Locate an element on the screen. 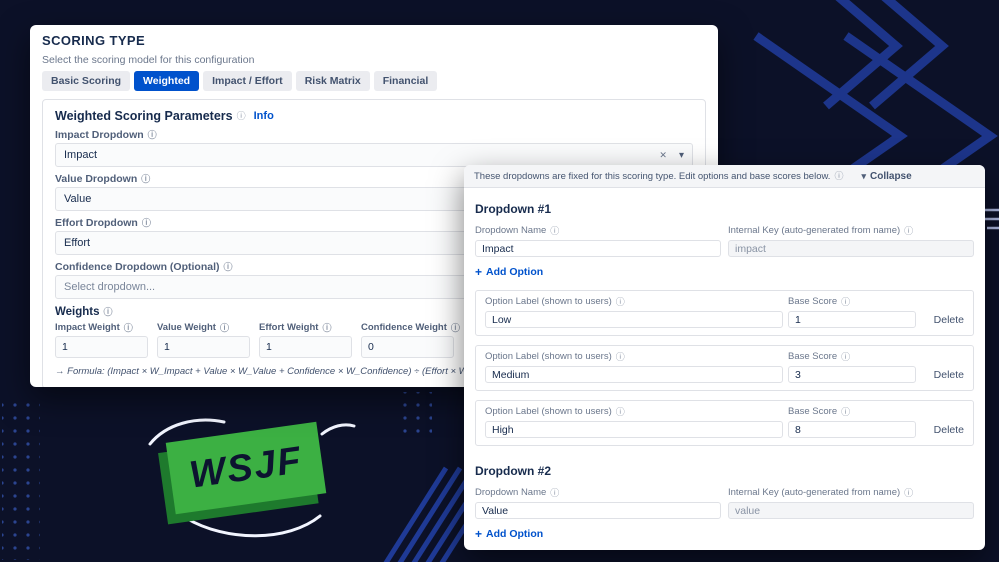 The height and width of the screenshot is (562, 999). confidence-weight-field: Confidence Weight ⓘ is located at coordinates (410, 340).